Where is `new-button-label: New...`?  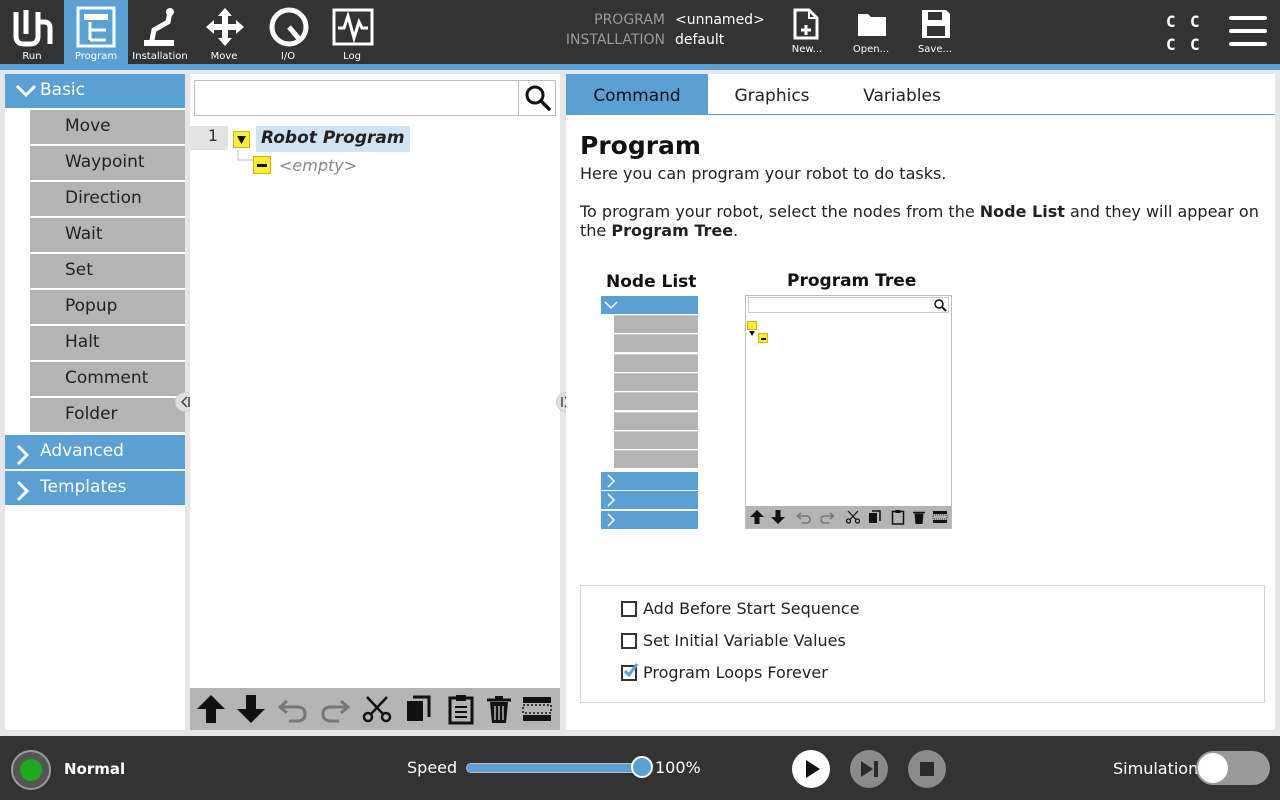 new-button-label: New... is located at coordinates (807, 49).